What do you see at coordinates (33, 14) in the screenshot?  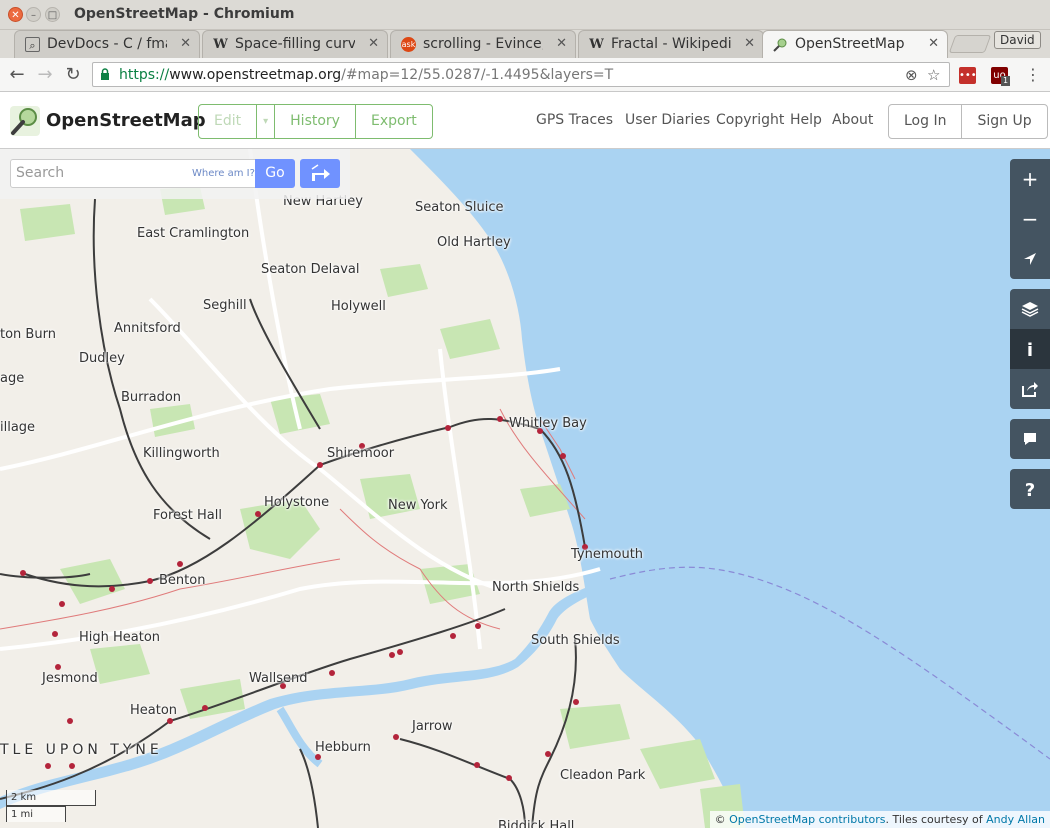 I see `window-minimize-button: –` at bounding box center [33, 14].